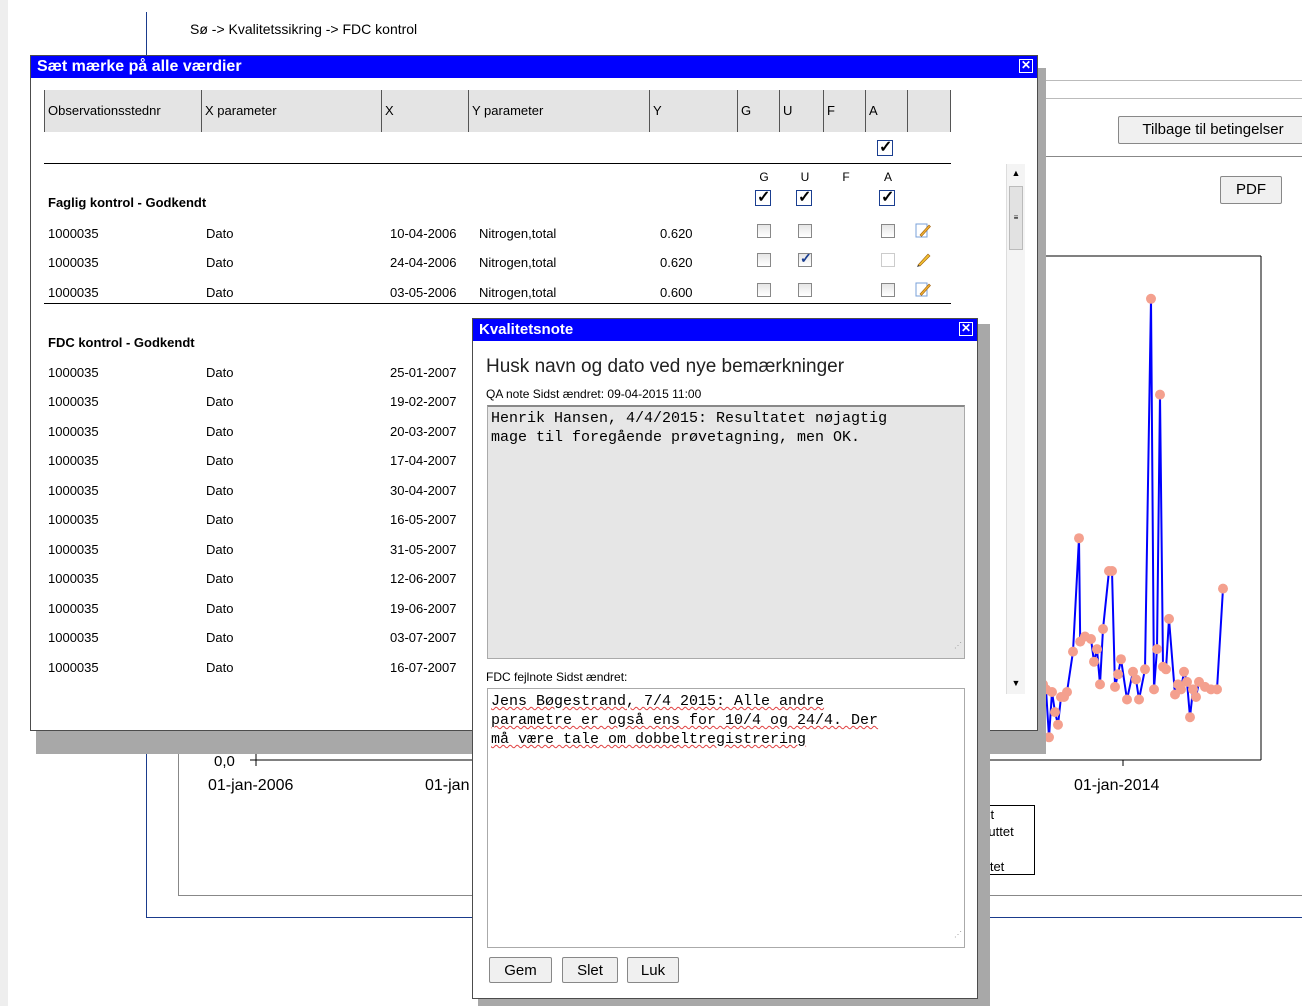 This screenshot has width=1302, height=1006. Describe the element at coordinates (423, 549) in the screenshot. I see `cell-x: 31-05-2007` at that location.